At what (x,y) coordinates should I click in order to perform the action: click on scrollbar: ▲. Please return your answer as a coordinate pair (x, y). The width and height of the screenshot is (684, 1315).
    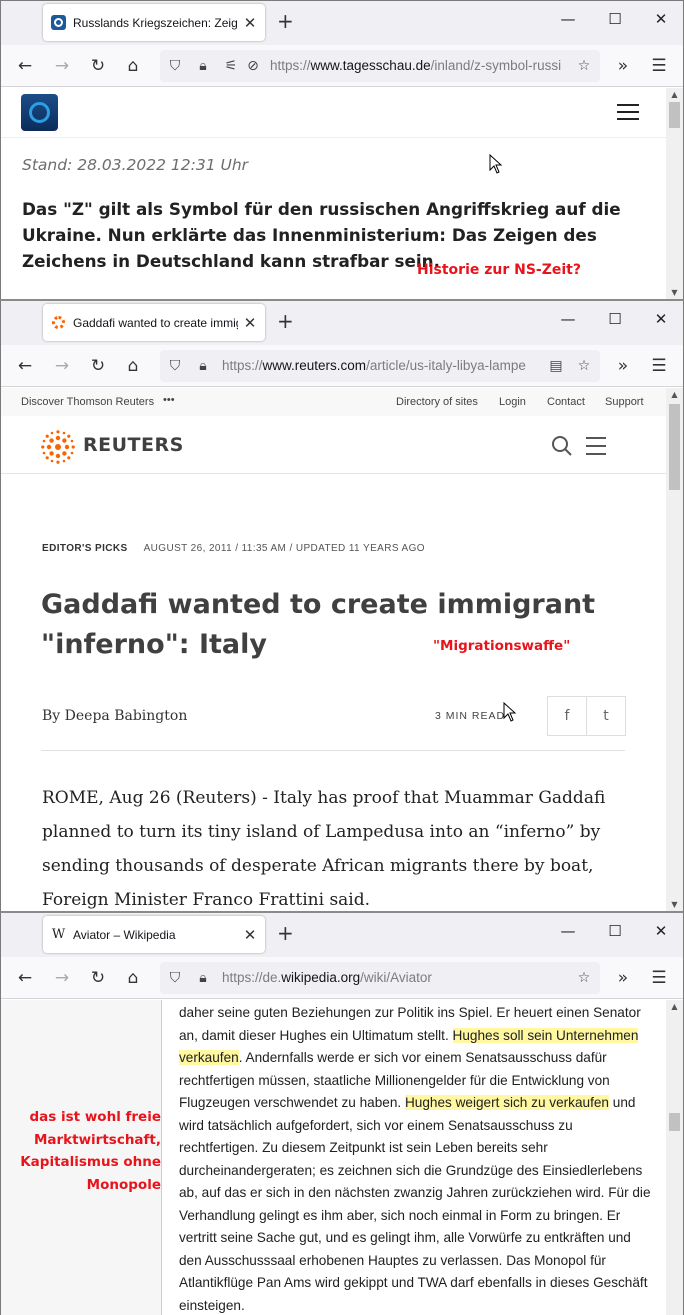
    Looking at the image, I should click on (674, 1157).